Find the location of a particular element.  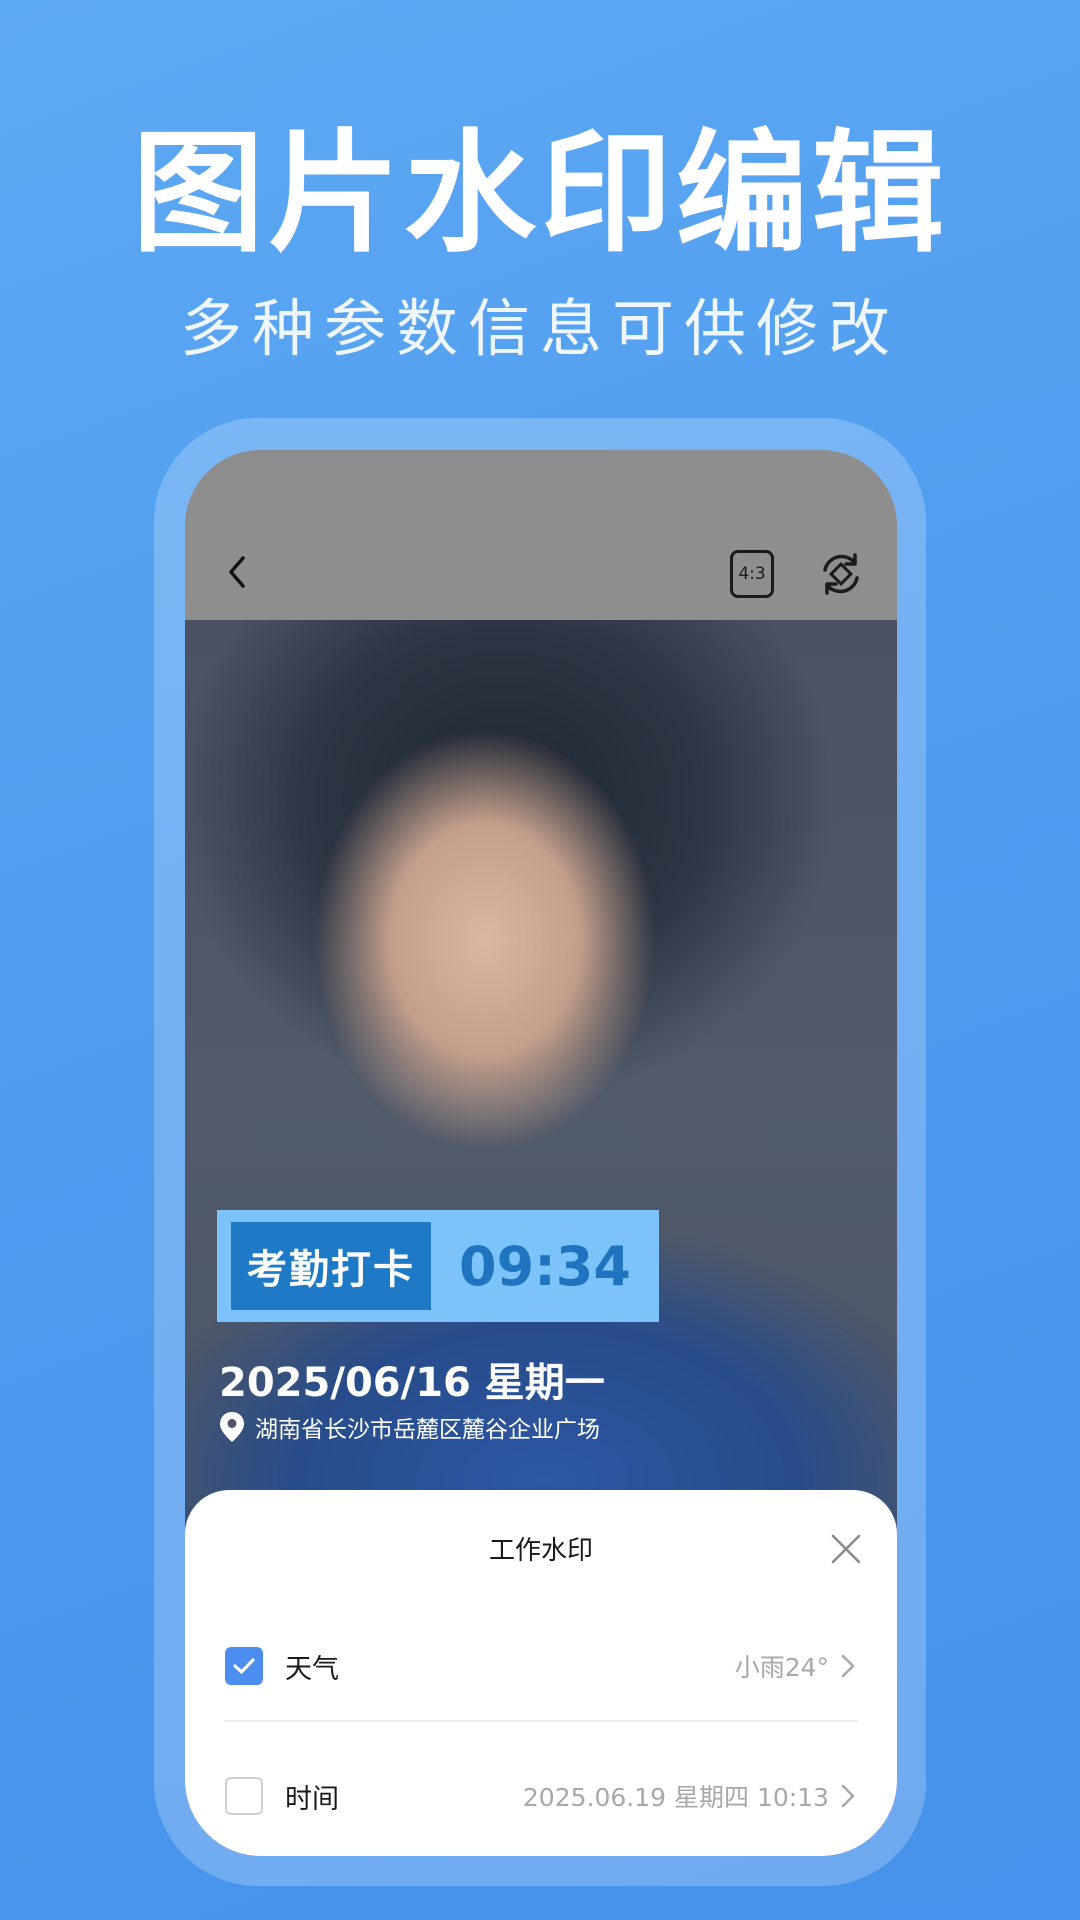

time-checkbox is located at coordinates (244, 1796).